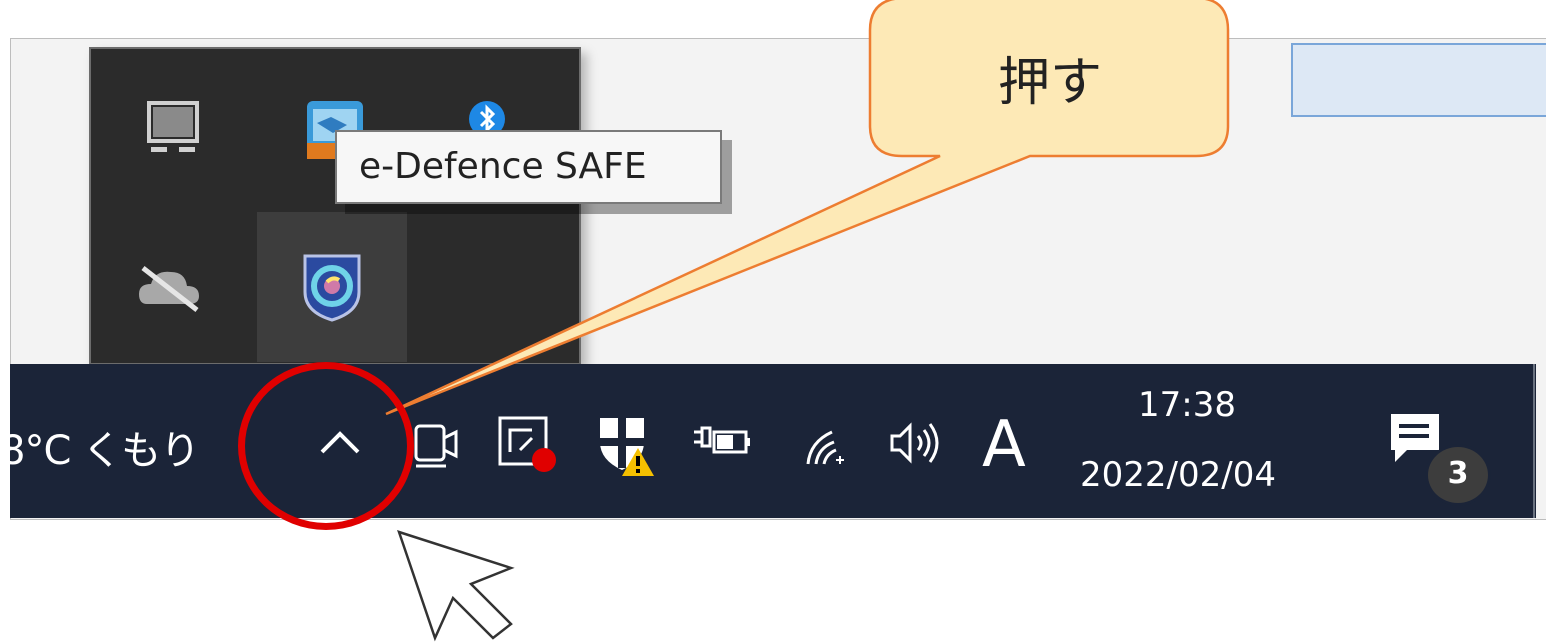 This screenshot has height=643, width=1546. What do you see at coordinates (456, 586) in the screenshot?
I see `mouse-cursor-icon` at bounding box center [456, 586].